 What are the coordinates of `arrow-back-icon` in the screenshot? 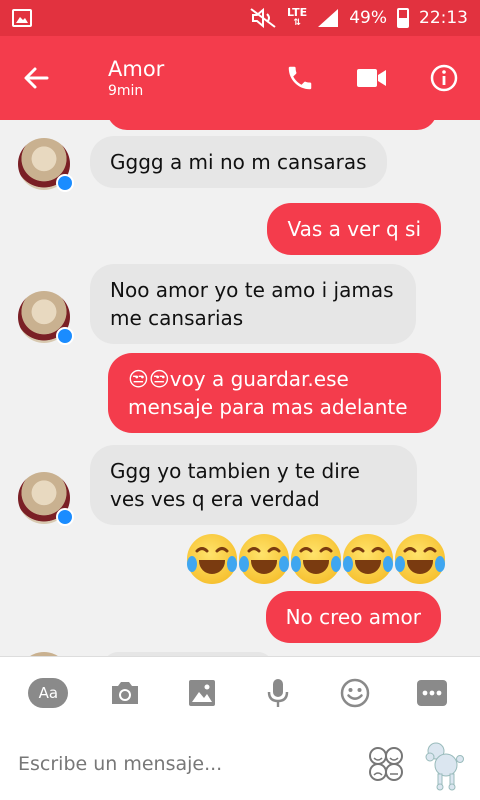 It's located at (36, 78).